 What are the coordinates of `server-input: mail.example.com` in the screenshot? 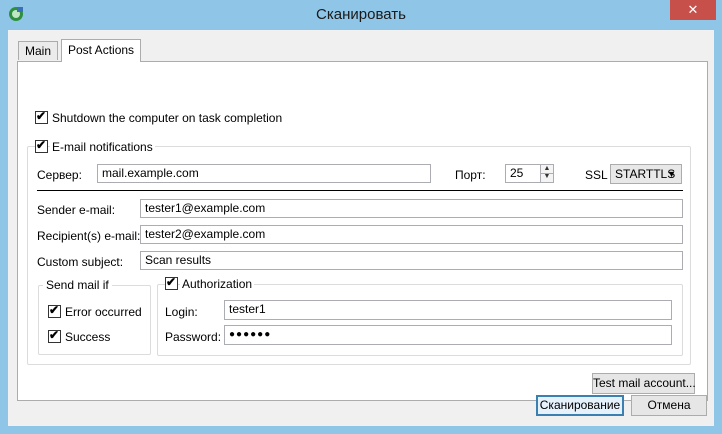 It's located at (264, 173).